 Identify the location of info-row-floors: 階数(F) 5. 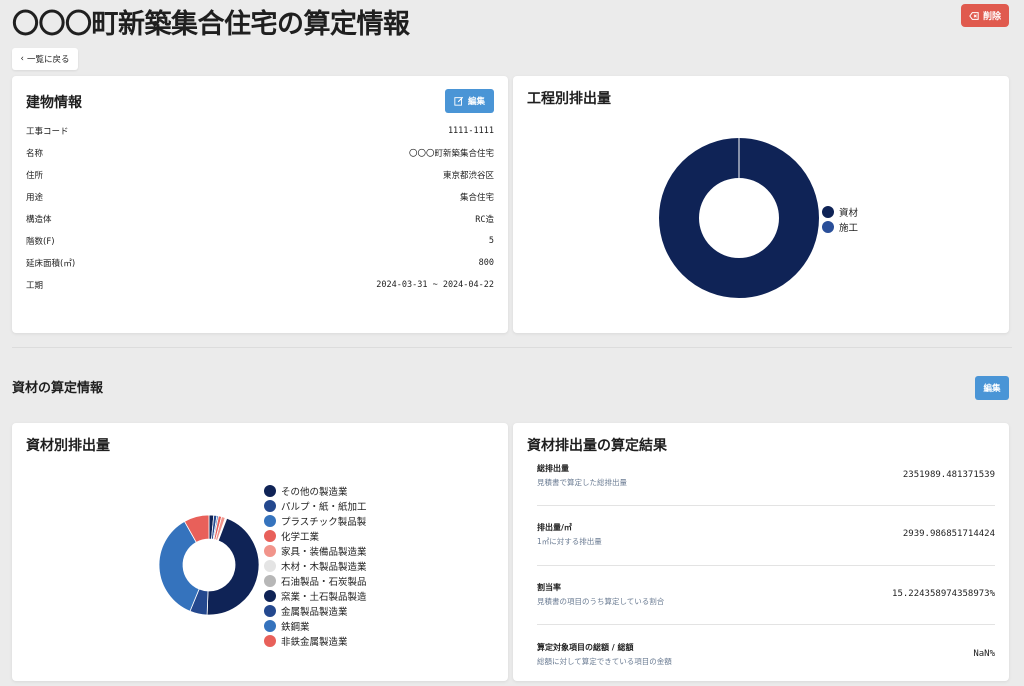
(260, 241).